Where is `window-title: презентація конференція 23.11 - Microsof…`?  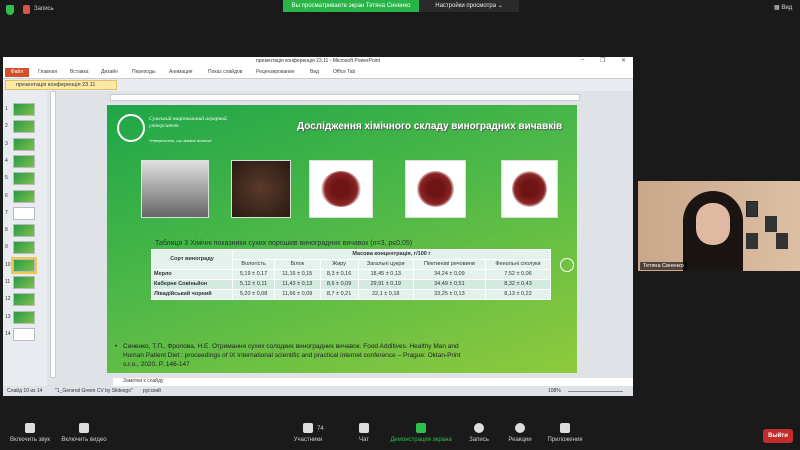
window-title: презентація конференція 23.11 - Microsof… is located at coordinates (318, 61).